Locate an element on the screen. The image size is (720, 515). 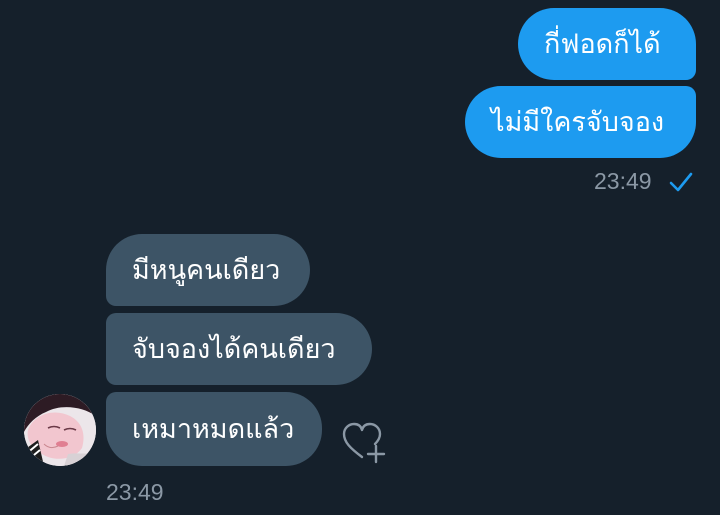
message-text: เหมาหมดแล้ว is located at coordinates (213, 429).